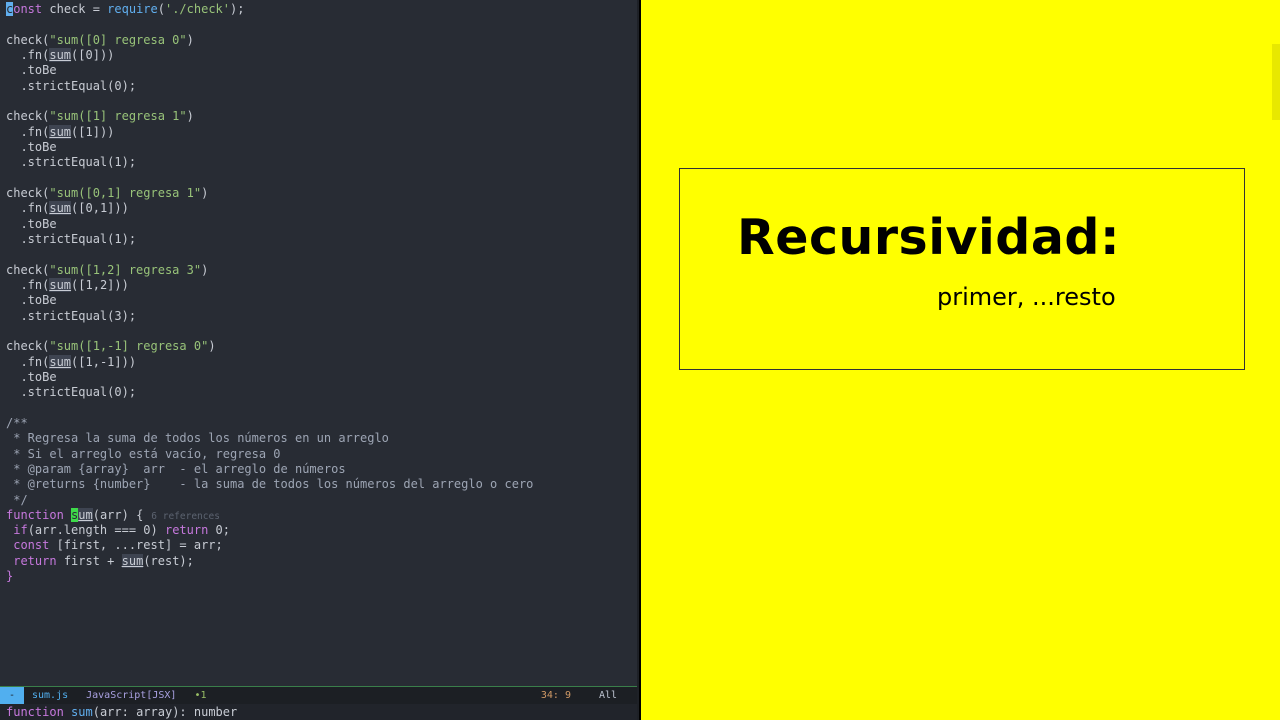  What do you see at coordinates (269, 116) in the screenshot?
I see `code-line: check("sum([1] regresa 1")` at bounding box center [269, 116].